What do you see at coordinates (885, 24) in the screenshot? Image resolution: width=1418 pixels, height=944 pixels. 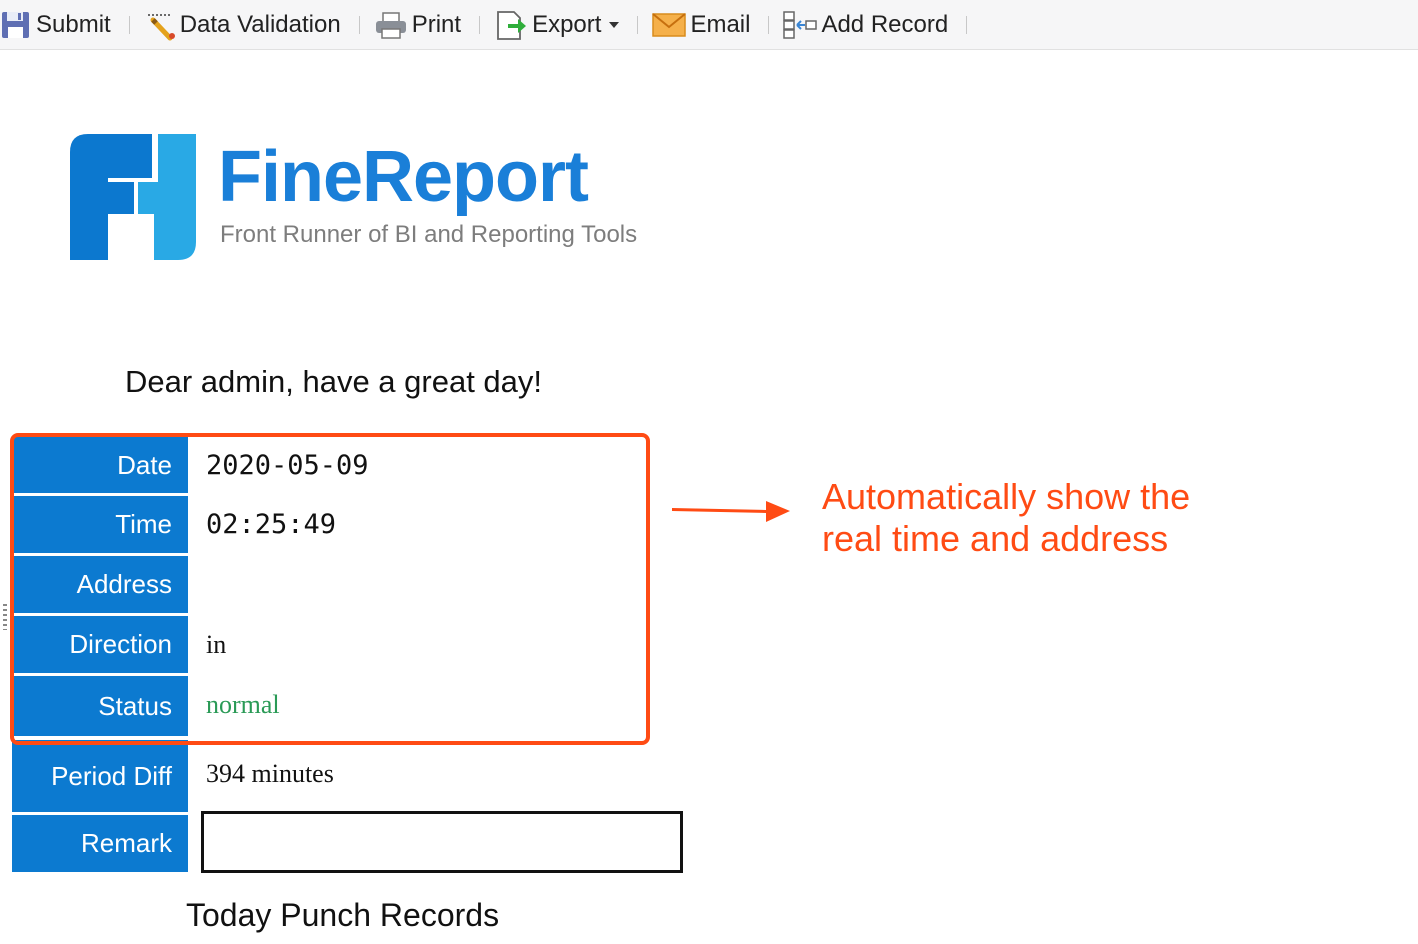 I see `add-record-label: Add Record` at bounding box center [885, 24].